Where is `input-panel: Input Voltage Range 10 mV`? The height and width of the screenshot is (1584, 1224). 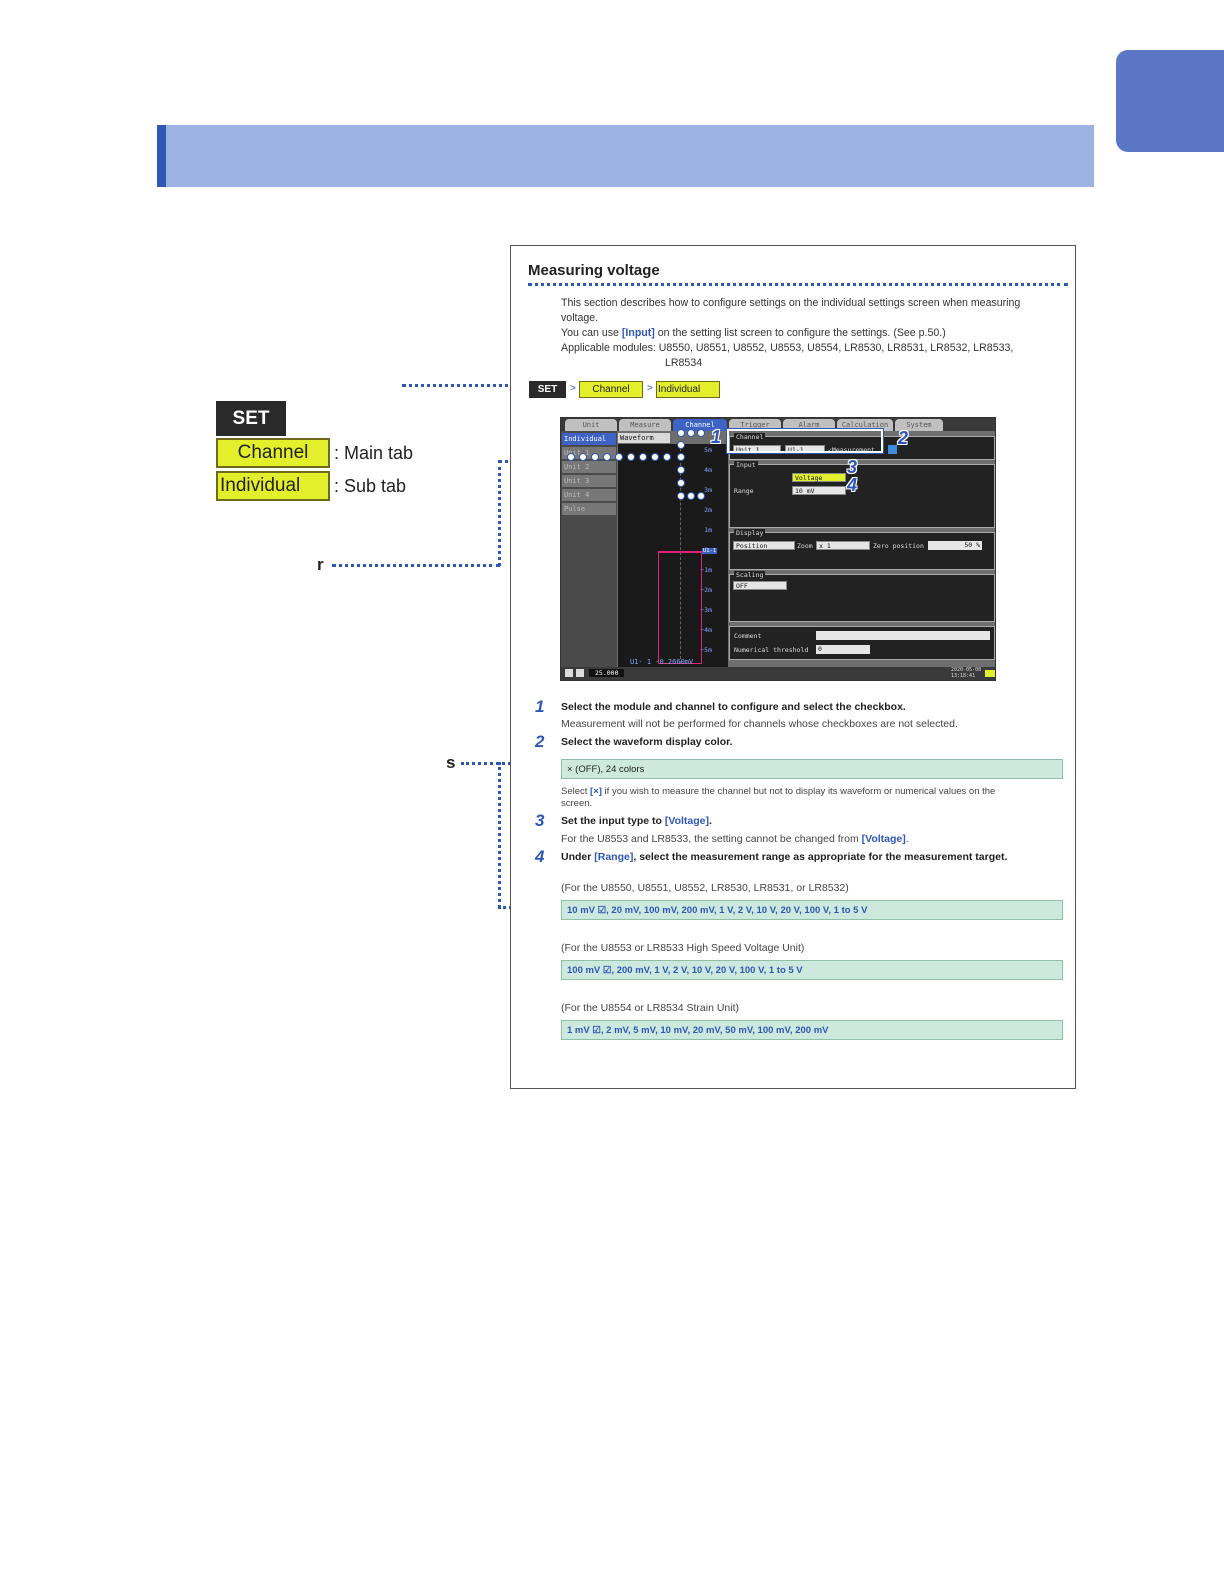
input-panel: Input Voltage Range 10 mV is located at coordinates (862, 494).